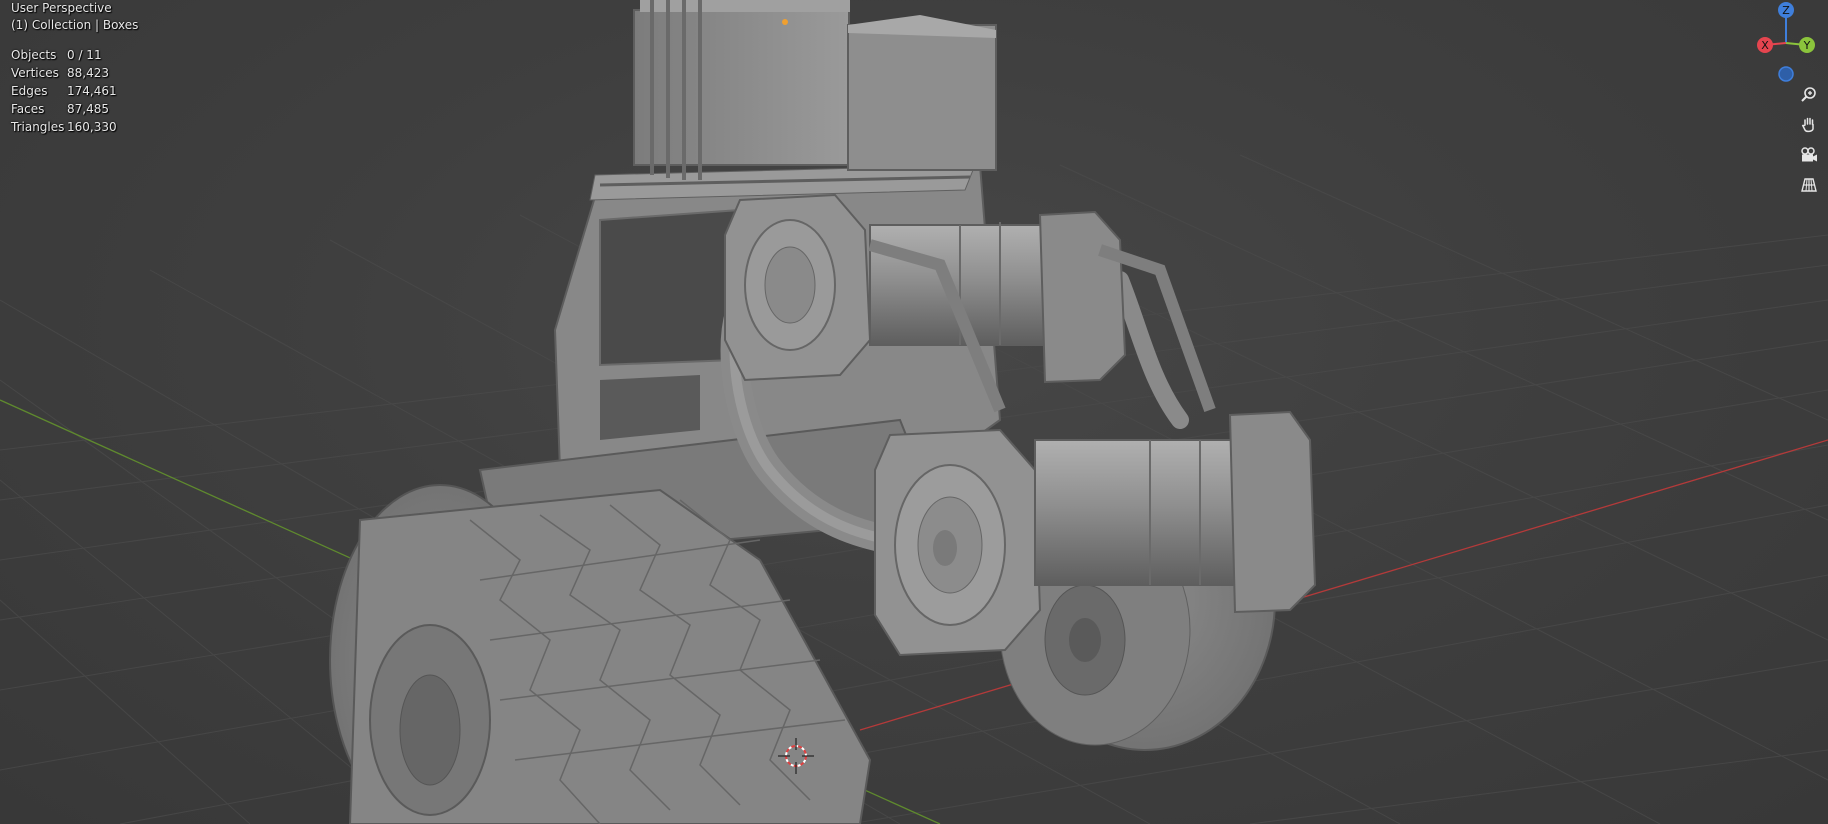 This screenshot has height=824, width=1828. I want to click on zoom-button, so click(1809, 95).